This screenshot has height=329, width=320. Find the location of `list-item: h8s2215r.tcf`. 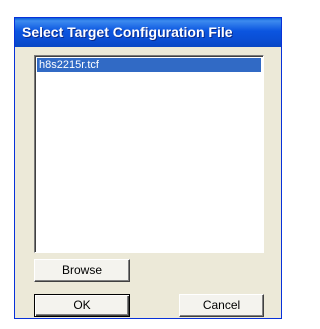

list-item: h8s2215r.tcf is located at coordinates (149, 65).